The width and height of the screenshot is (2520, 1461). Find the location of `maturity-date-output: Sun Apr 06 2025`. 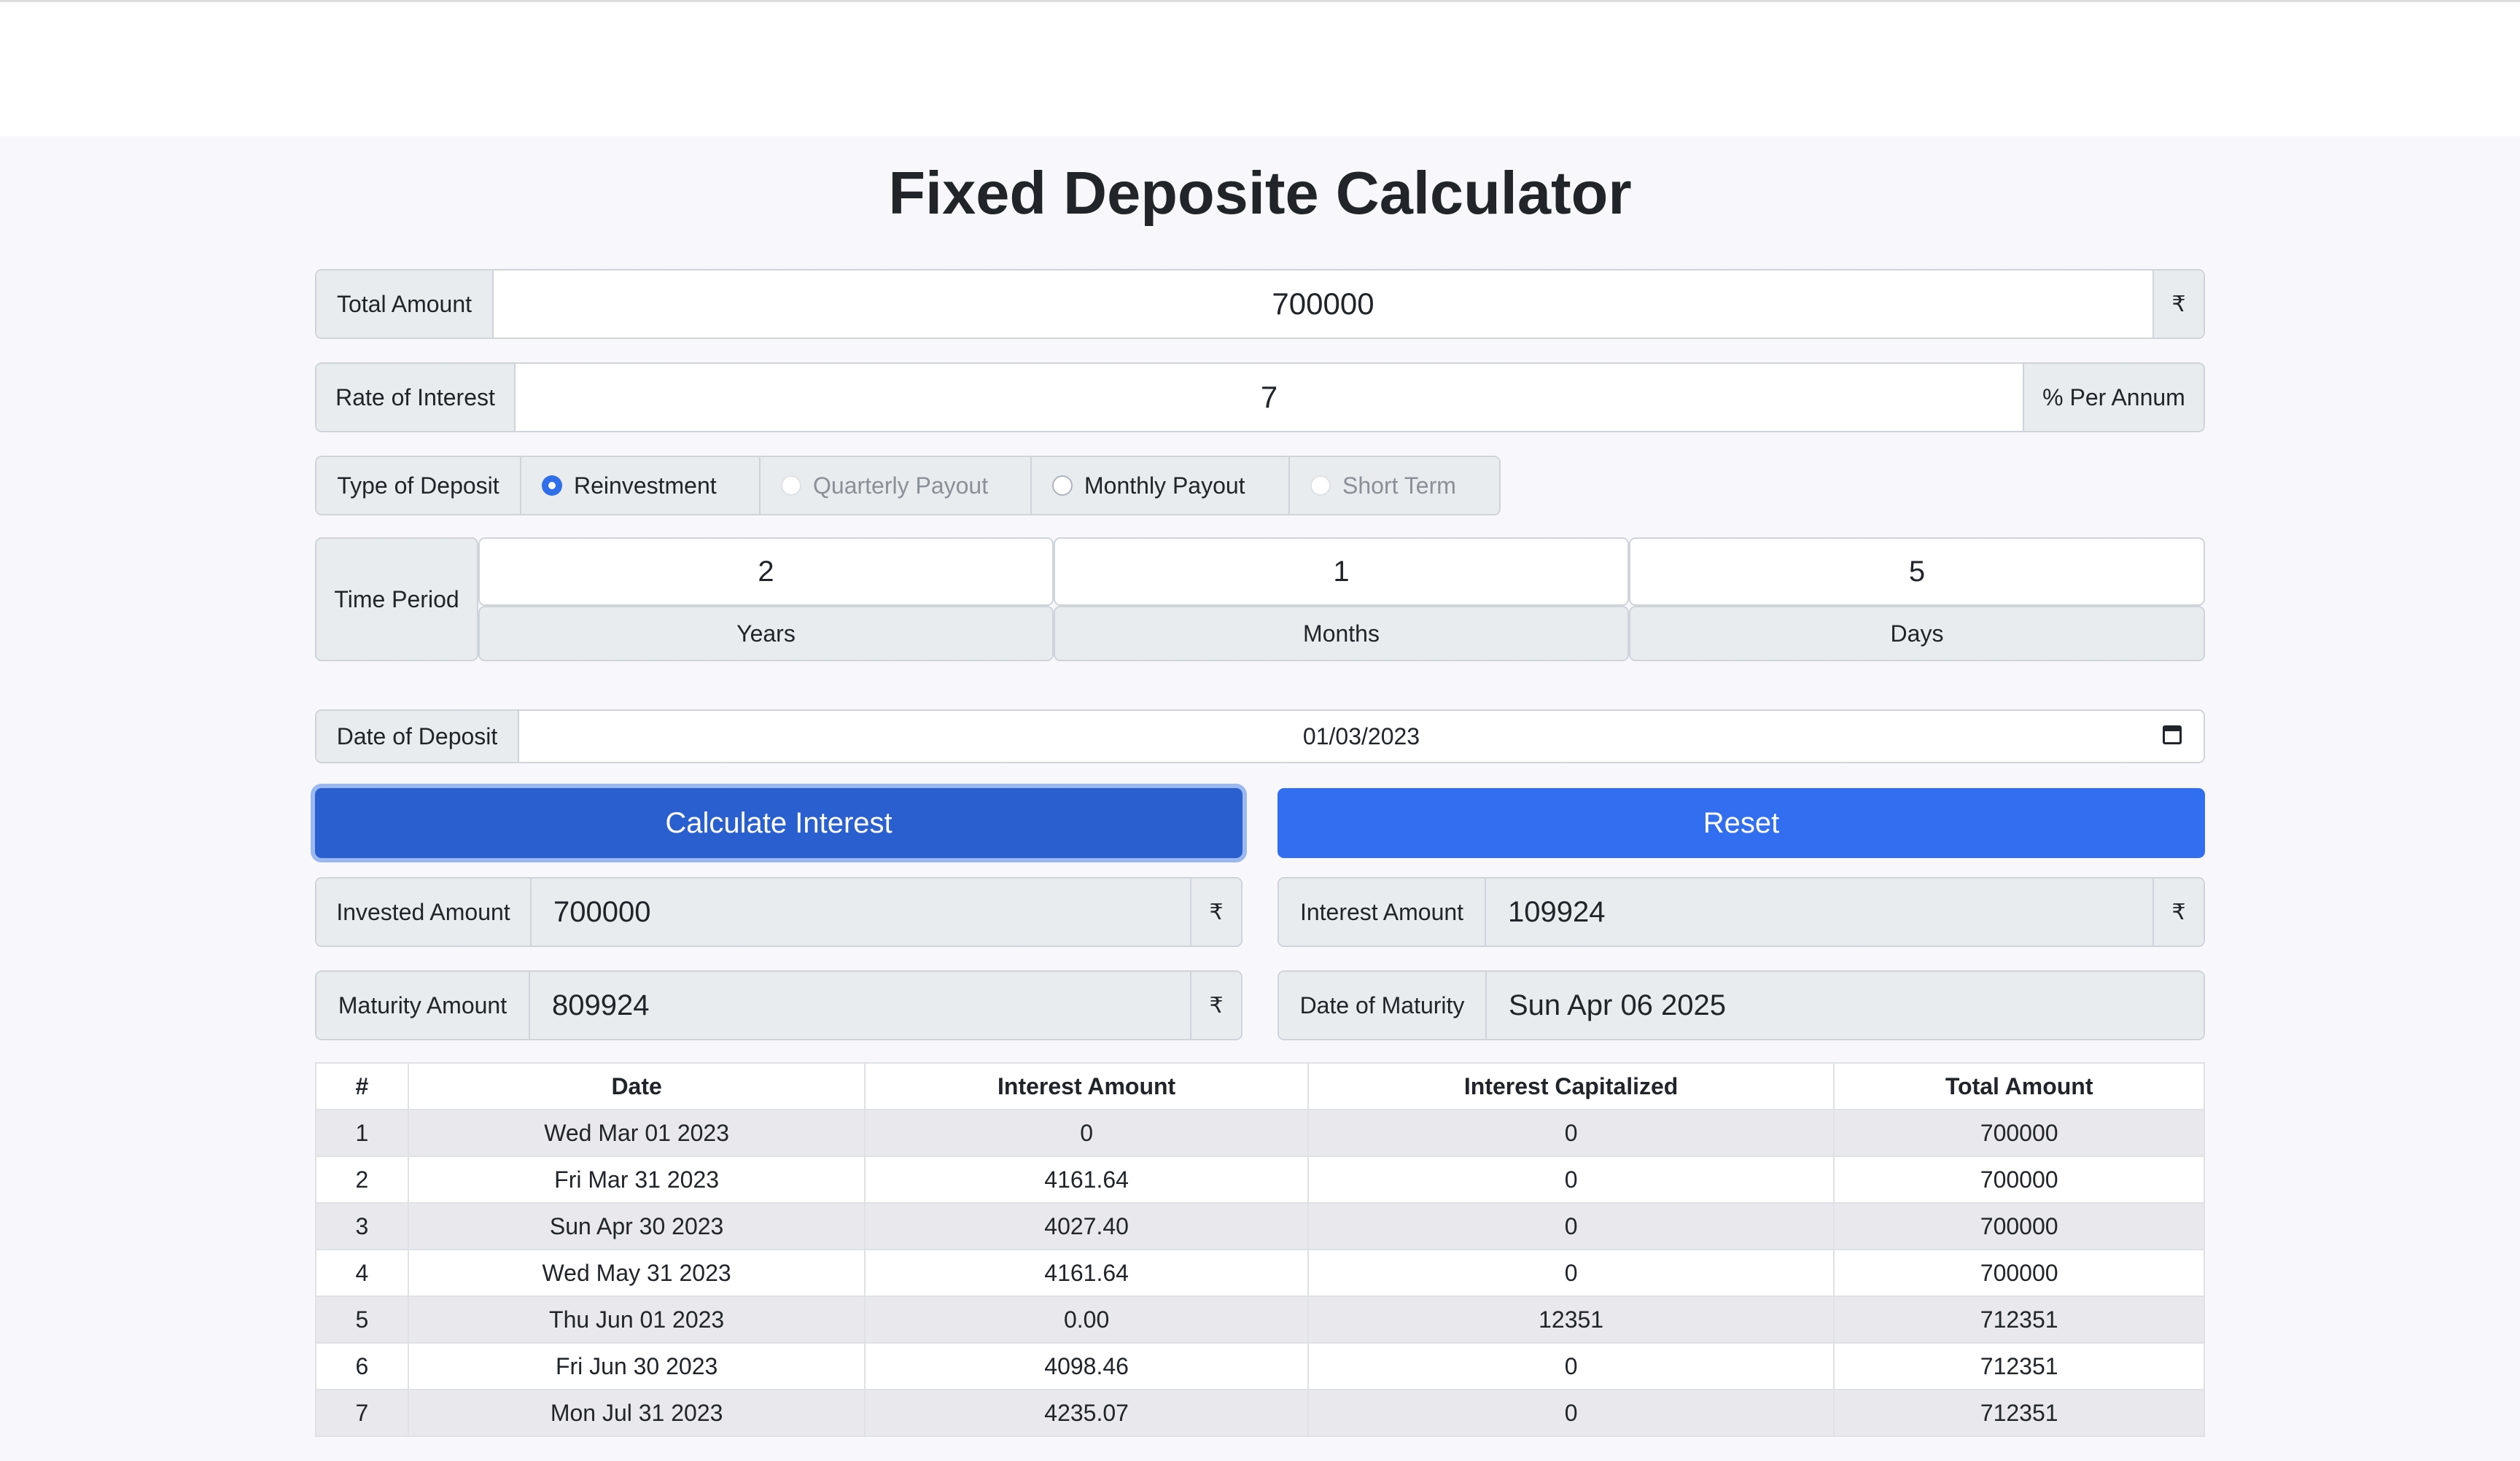

maturity-date-output: Sun Apr 06 2025 is located at coordinates (1845, 1005).